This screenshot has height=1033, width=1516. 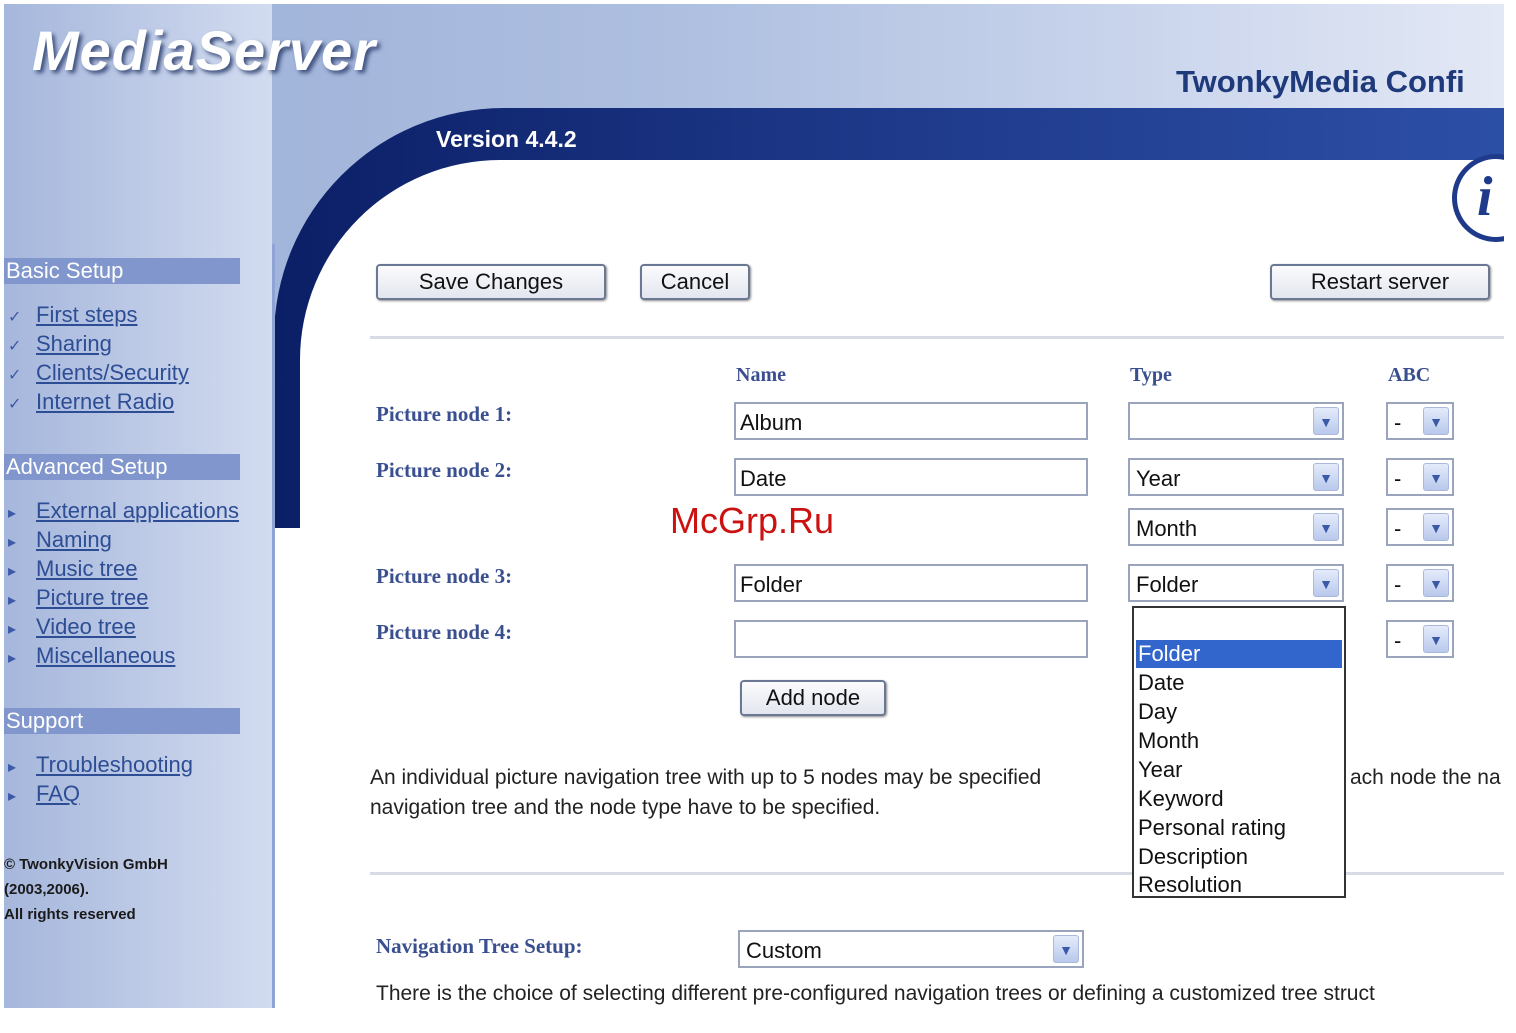 I want to click on sidebar-item-troubleshooting: ▸ Troubleshooting, so click(x=100, y=766).